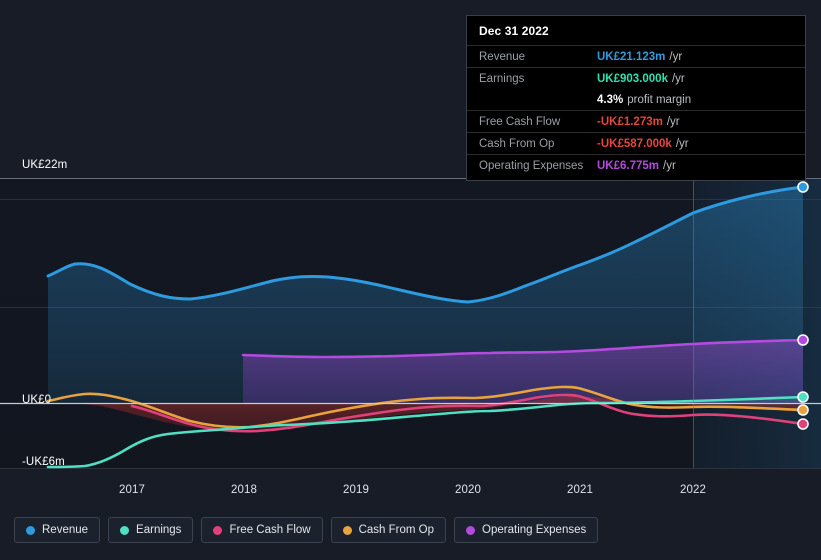  What do you see at coordinates (580, 490) in the screenshot?
I see `x-axis-label-2021: 2021` at bounding box center [580, 490].